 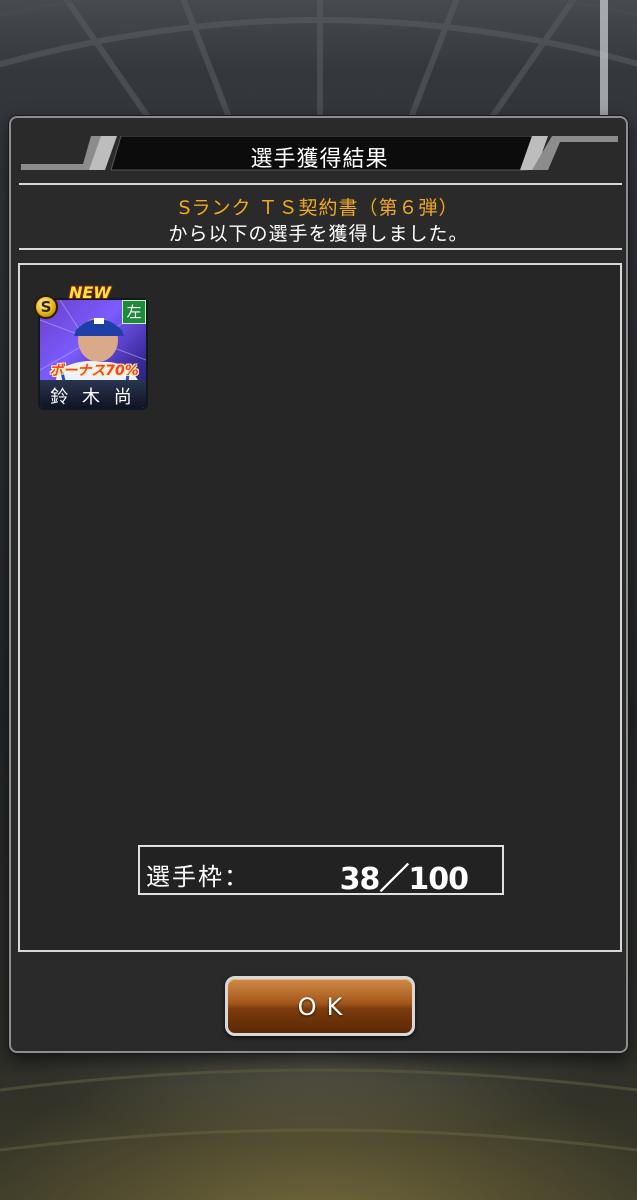 I want to click on ok-button-label: OK, so click(x=325, y=1007).